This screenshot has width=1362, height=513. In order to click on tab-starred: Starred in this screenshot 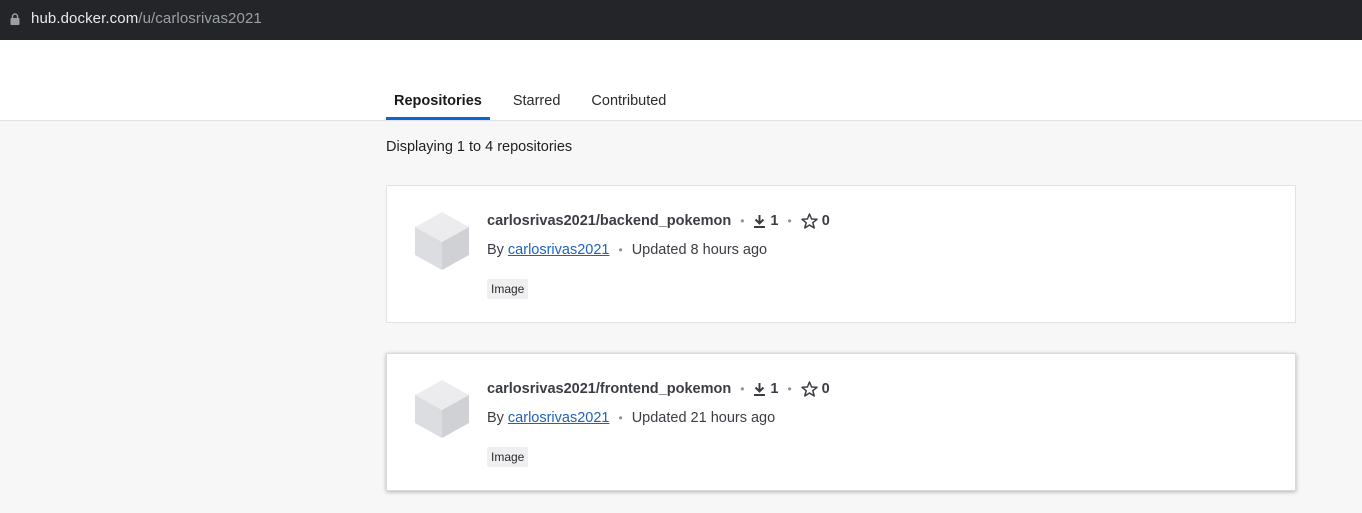, I will do `click(537, 100)`.